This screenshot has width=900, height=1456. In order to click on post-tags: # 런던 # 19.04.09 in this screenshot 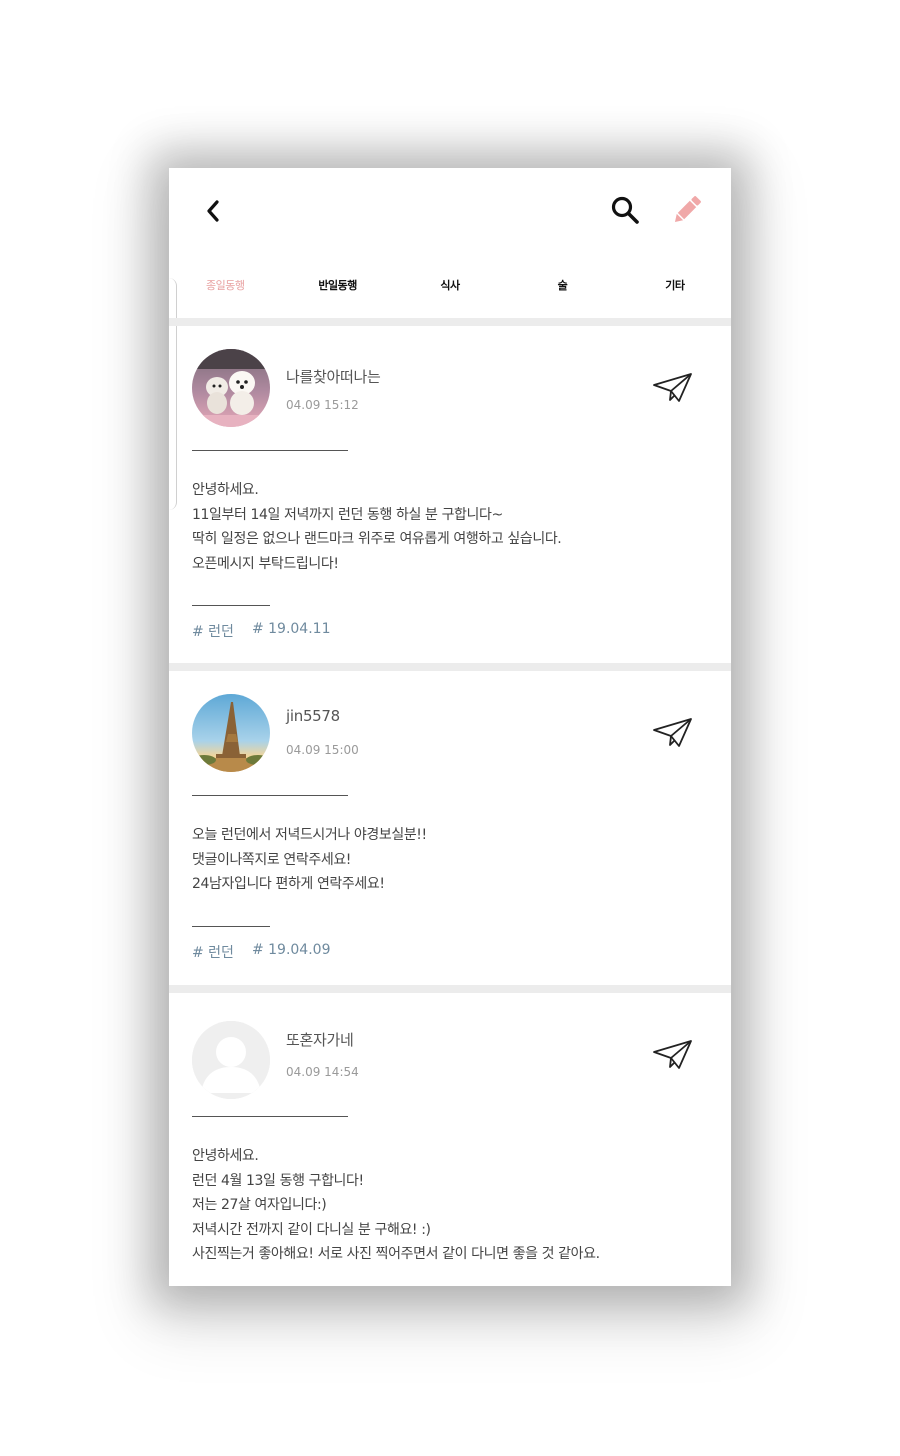, I will do `click(261, 952)`.